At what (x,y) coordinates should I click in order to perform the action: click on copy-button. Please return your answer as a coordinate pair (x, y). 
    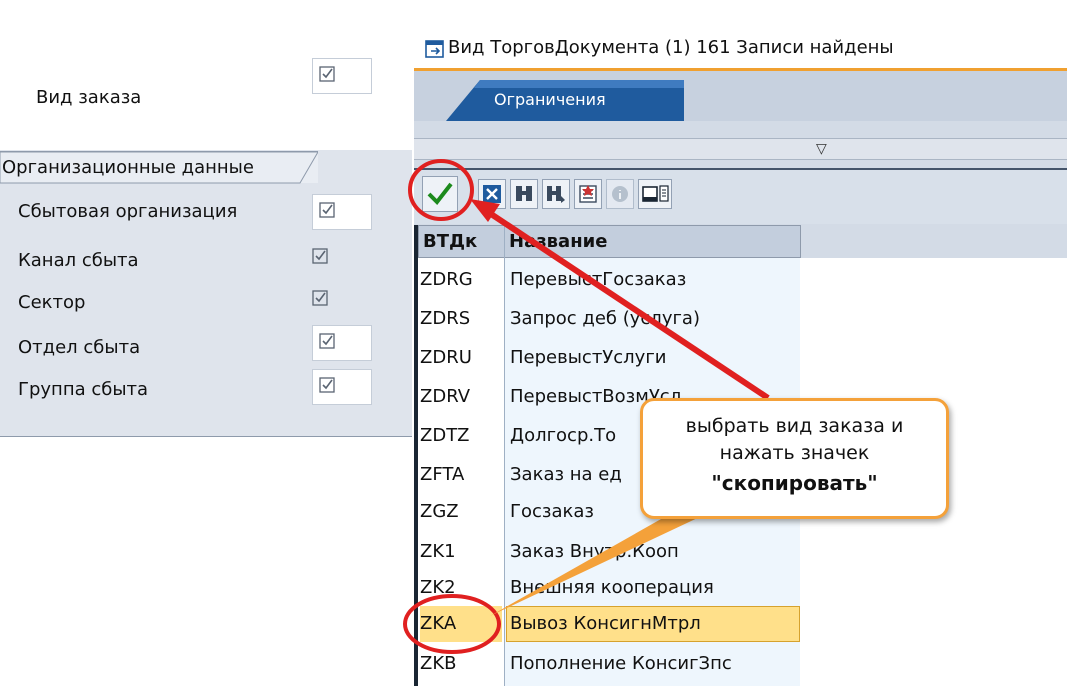
    Looking at the image, I should click on (440, 194).